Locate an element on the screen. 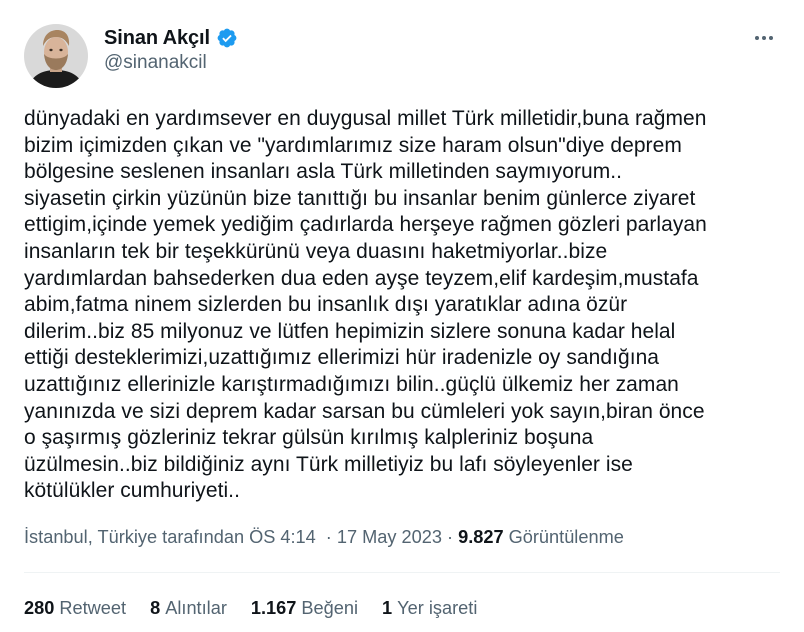 The height and width of the screenshot is (632, 804). author-name-row: Sinan Akçıl is located at coordinates (171, 38).